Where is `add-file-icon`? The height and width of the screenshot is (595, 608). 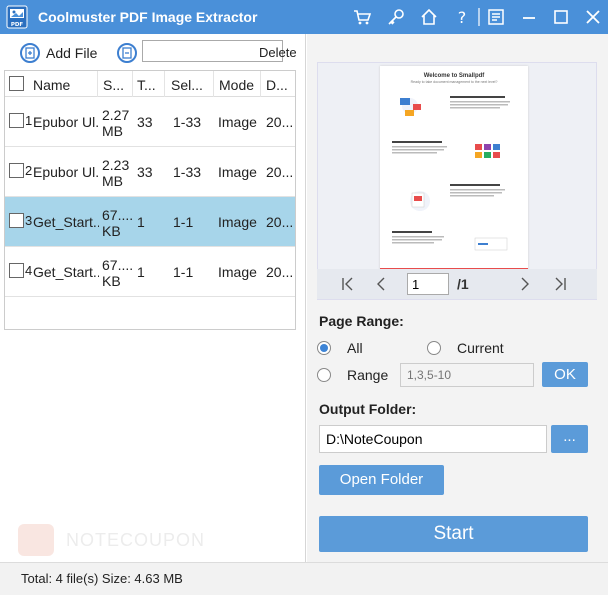
add-file-icon is located at coordinates (30, 53).